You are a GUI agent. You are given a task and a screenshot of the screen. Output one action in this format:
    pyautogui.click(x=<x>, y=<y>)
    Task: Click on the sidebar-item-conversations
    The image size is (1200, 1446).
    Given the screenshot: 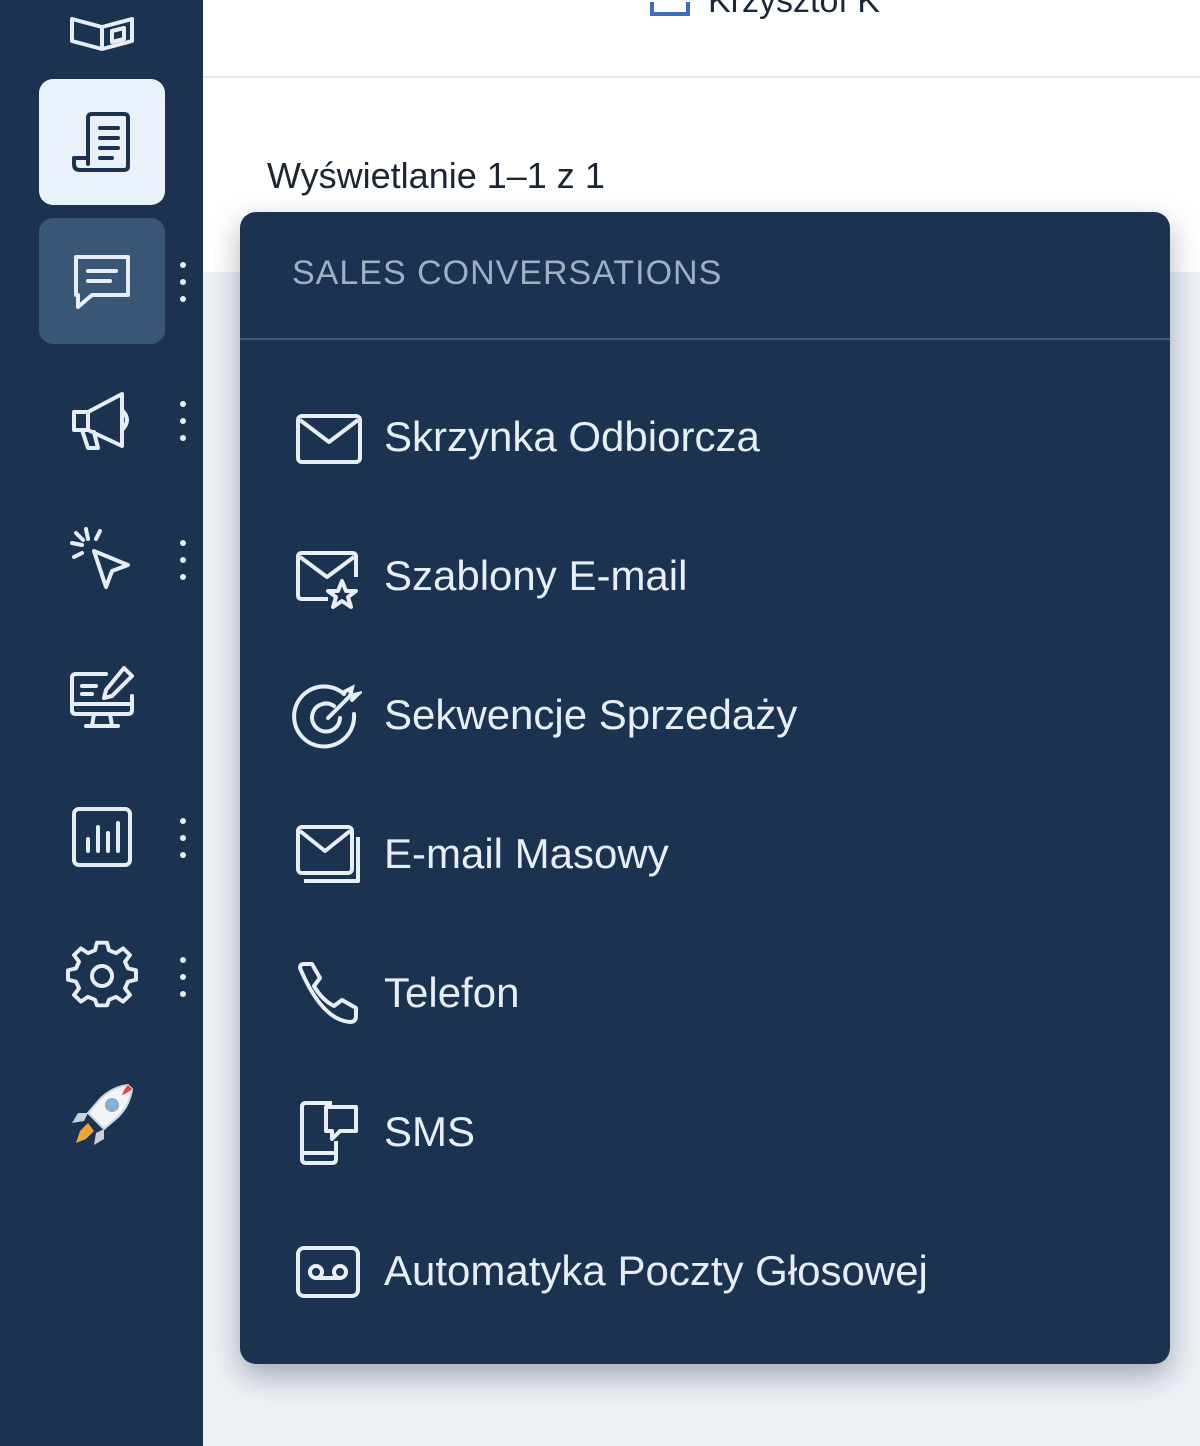 What is the action you would take?
    pyautogui.click(x=102, y=281)
    